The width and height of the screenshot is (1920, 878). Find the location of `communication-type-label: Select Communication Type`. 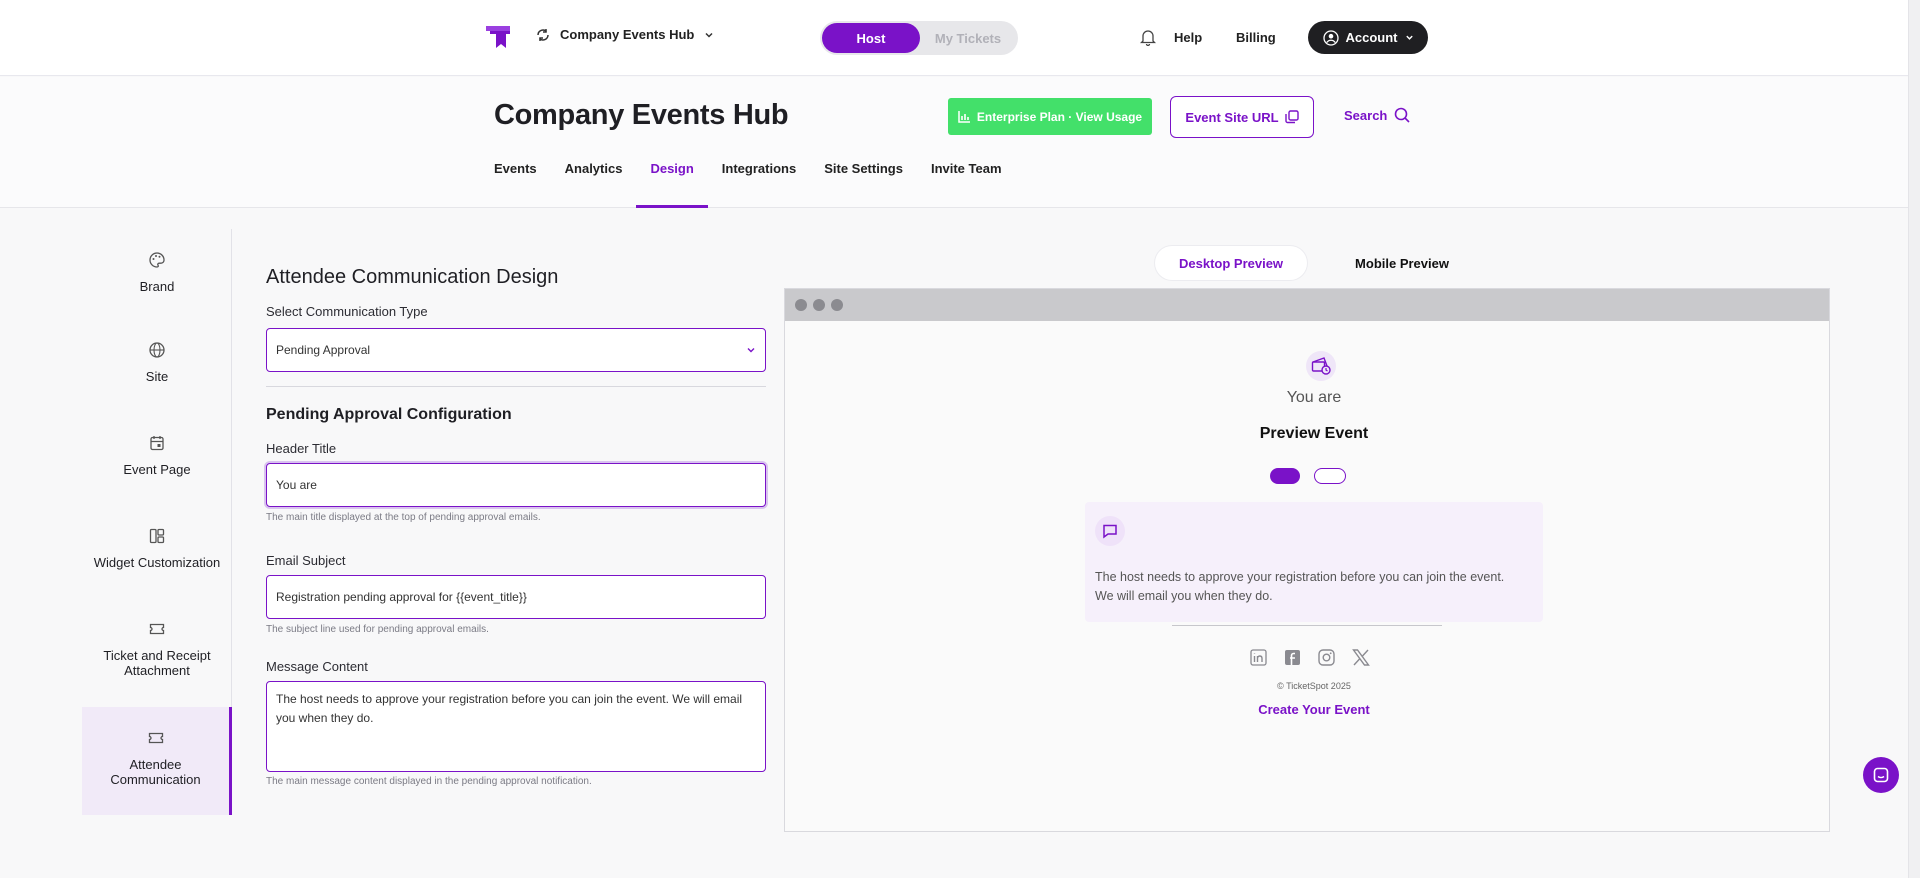

communication-type-label: Select Communication Type is located at coordinates (347, 311).